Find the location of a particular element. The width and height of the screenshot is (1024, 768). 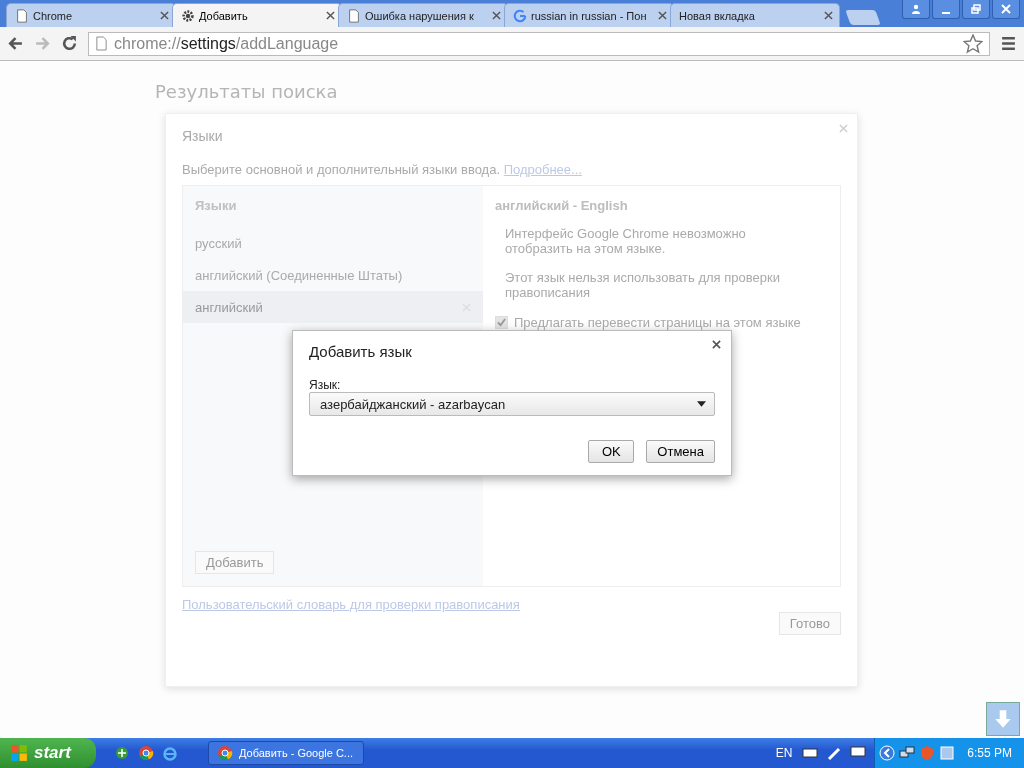

dialog-title: Языки is located at coordinates (203, 136).